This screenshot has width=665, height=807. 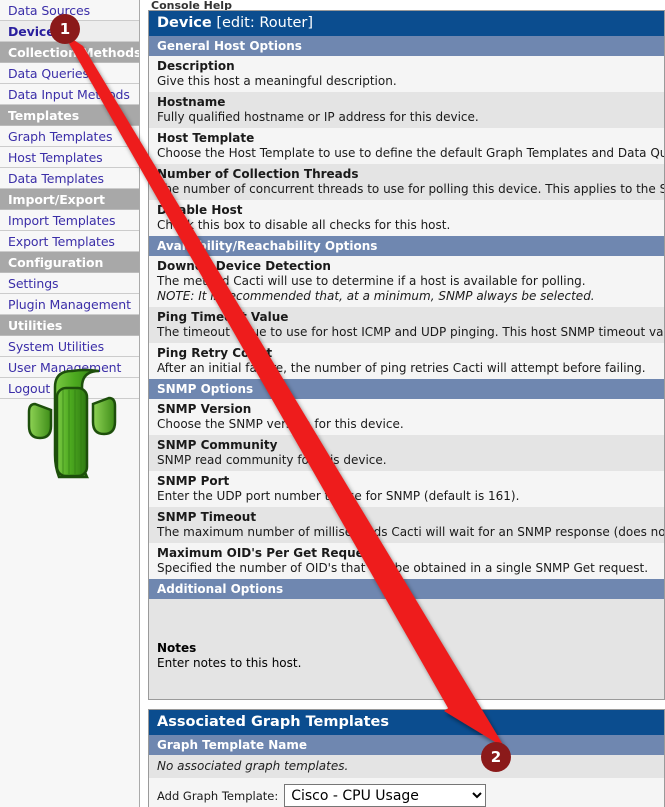 I want to click on form-field-label: Description, so click(x=196, y=66).